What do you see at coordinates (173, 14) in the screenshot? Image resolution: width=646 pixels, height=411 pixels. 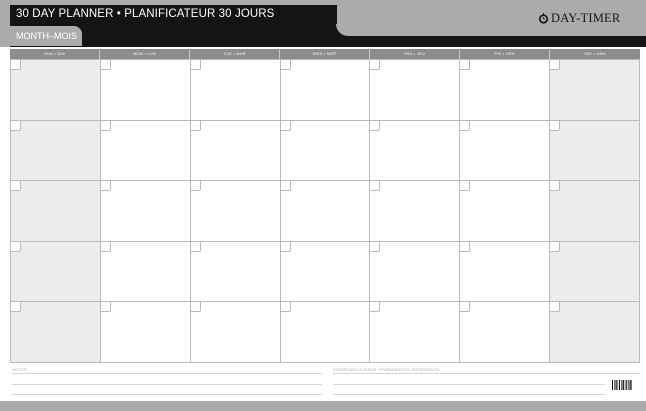 I see `planner-title: 30 DAY PLANNER • PLANIFICATEUR 30 JOURS` at bounding box center [173, 14].